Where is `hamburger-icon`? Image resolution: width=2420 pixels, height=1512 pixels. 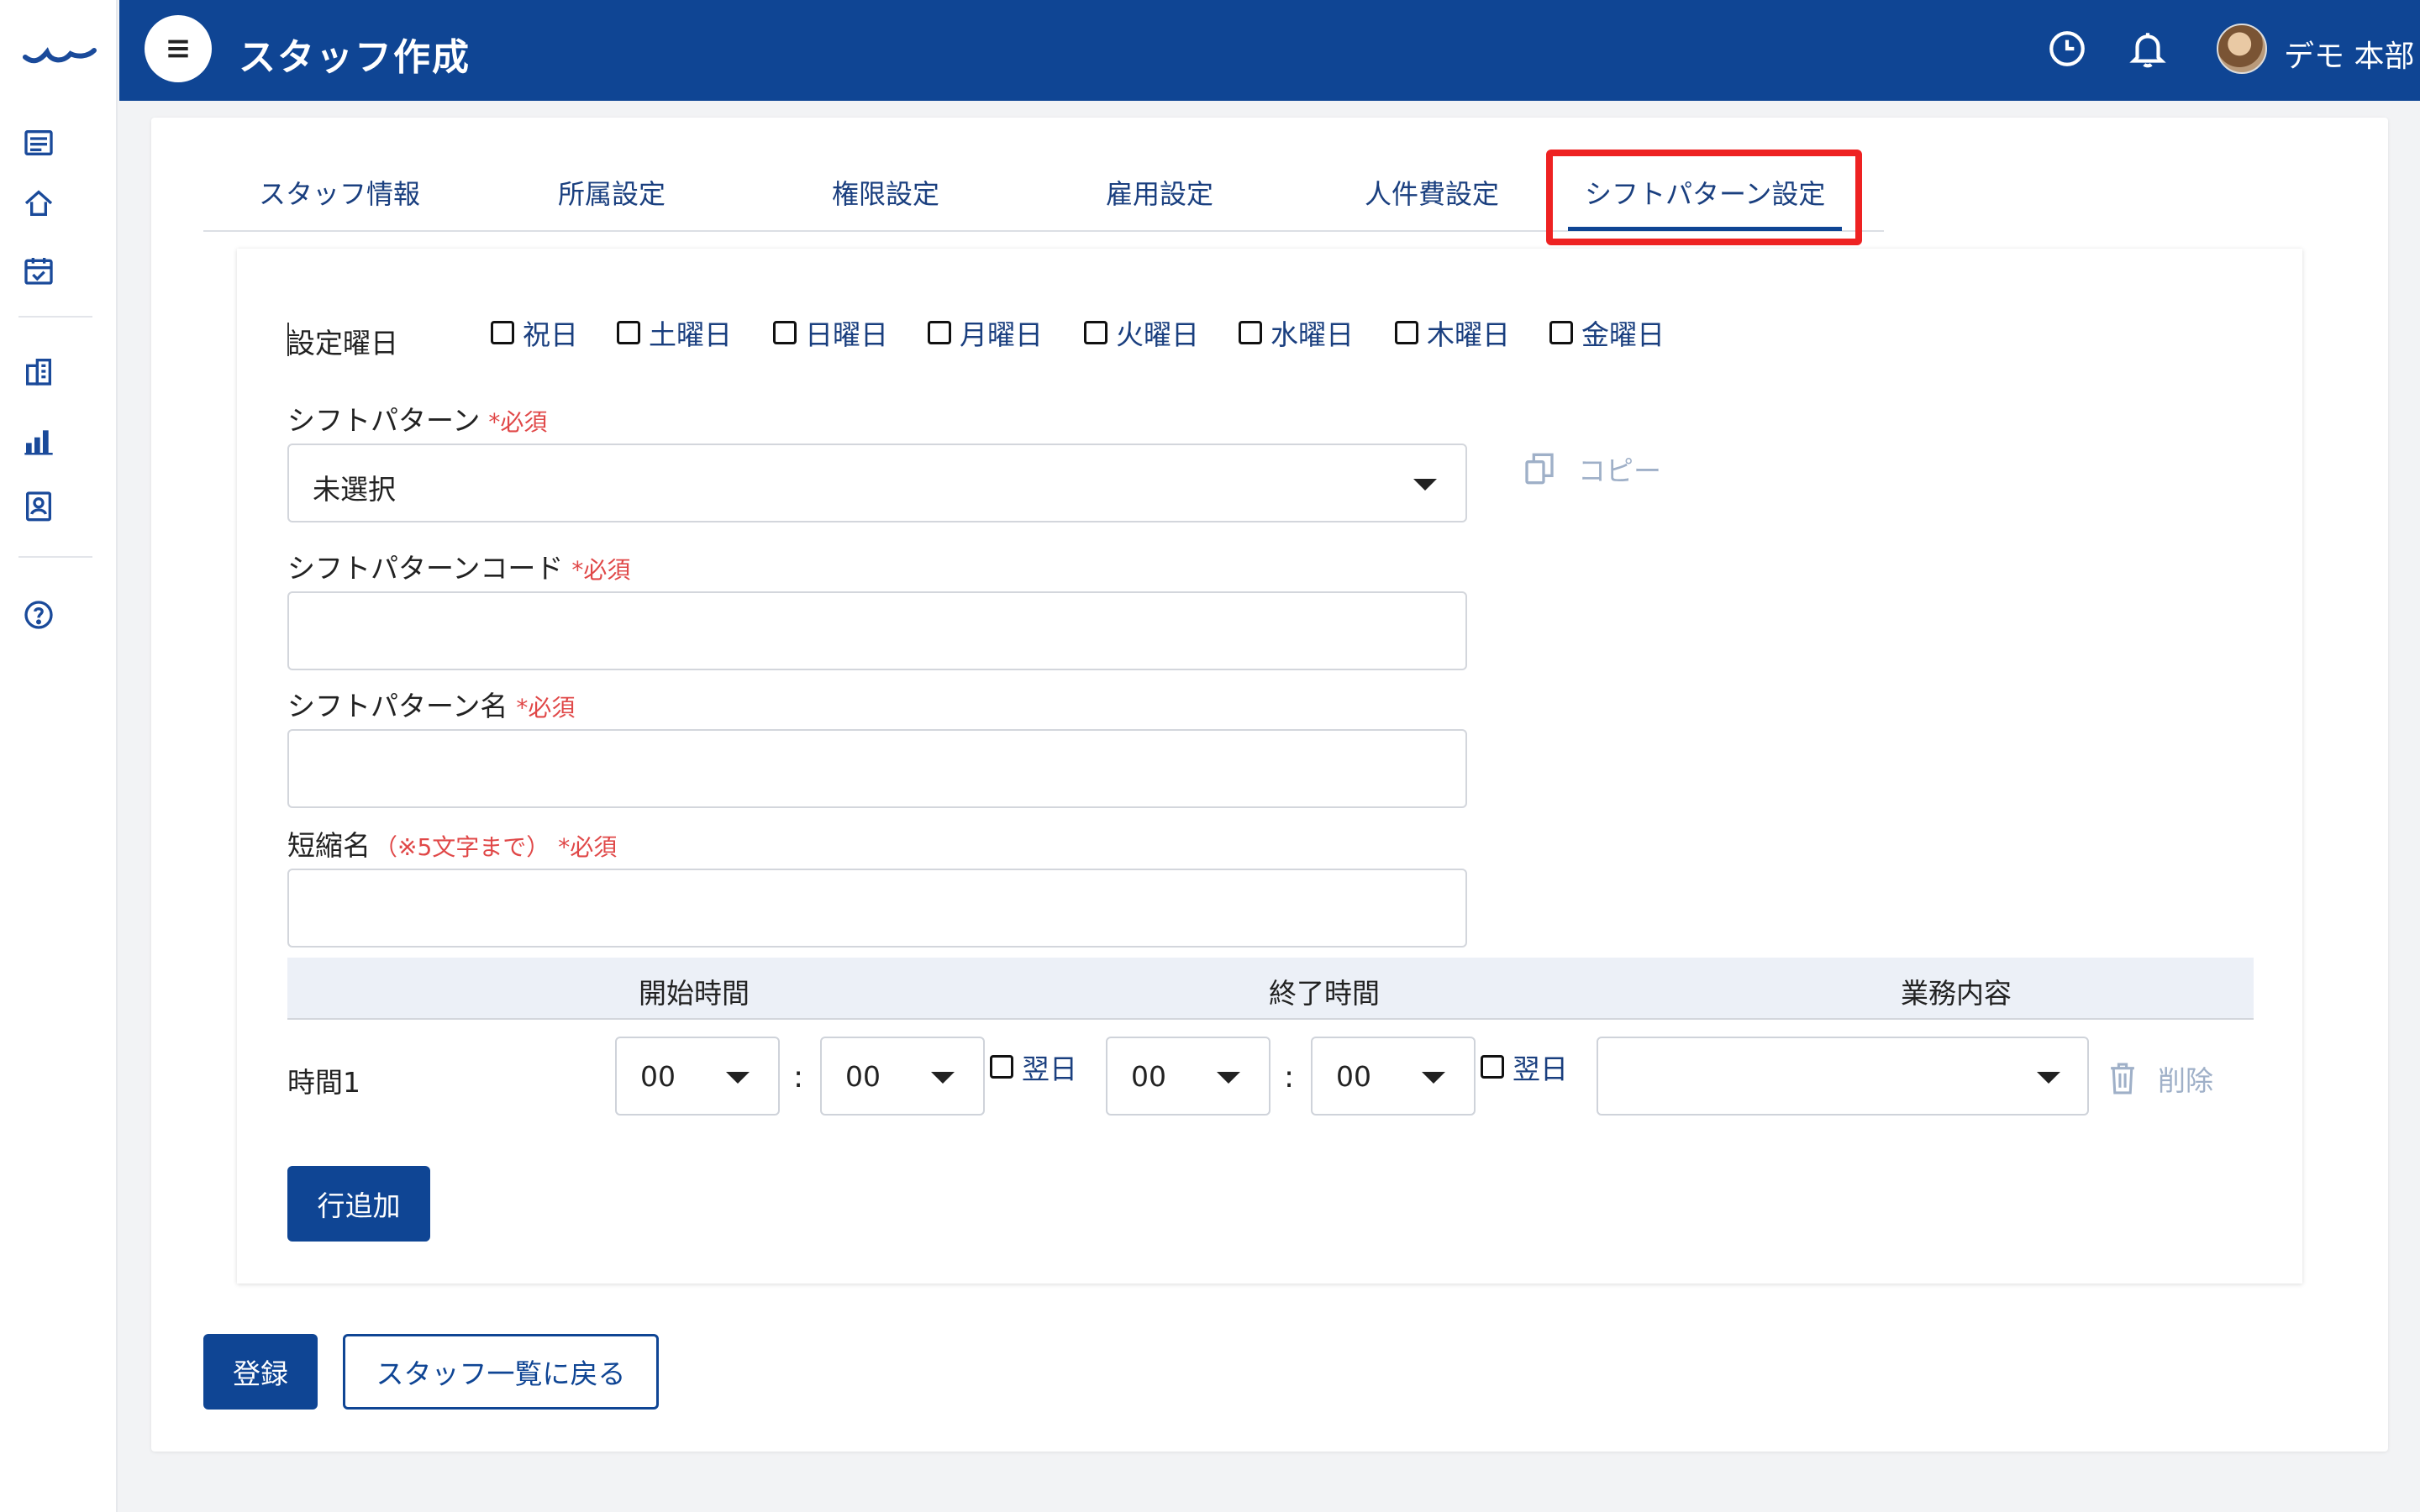 hamburger-icon is located at coordinates (178, 48).